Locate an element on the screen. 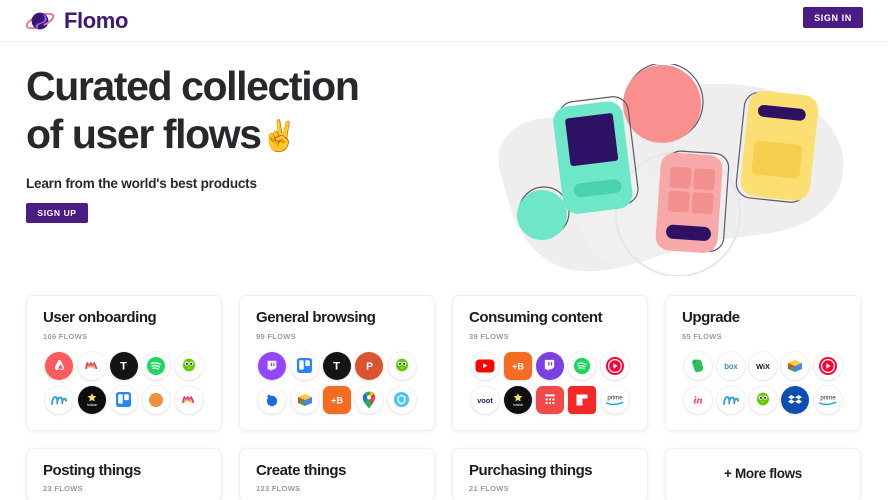 Image resolution: width=888 pixels, height=500 pixels. sign-in-button: SIGN IN is located at coordinates (833, 17).